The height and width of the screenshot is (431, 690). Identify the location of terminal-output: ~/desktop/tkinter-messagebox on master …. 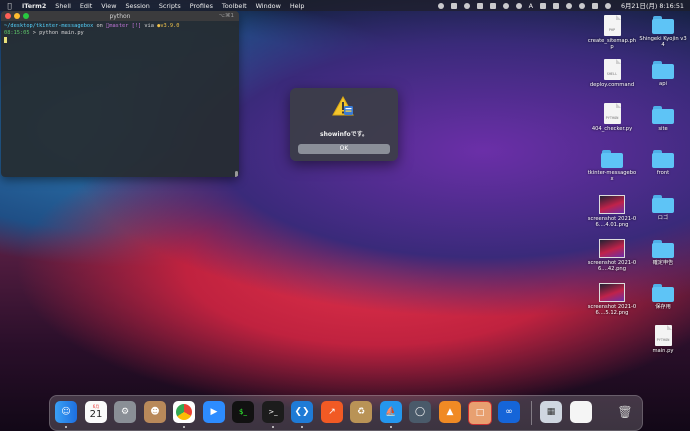
(120, 34).